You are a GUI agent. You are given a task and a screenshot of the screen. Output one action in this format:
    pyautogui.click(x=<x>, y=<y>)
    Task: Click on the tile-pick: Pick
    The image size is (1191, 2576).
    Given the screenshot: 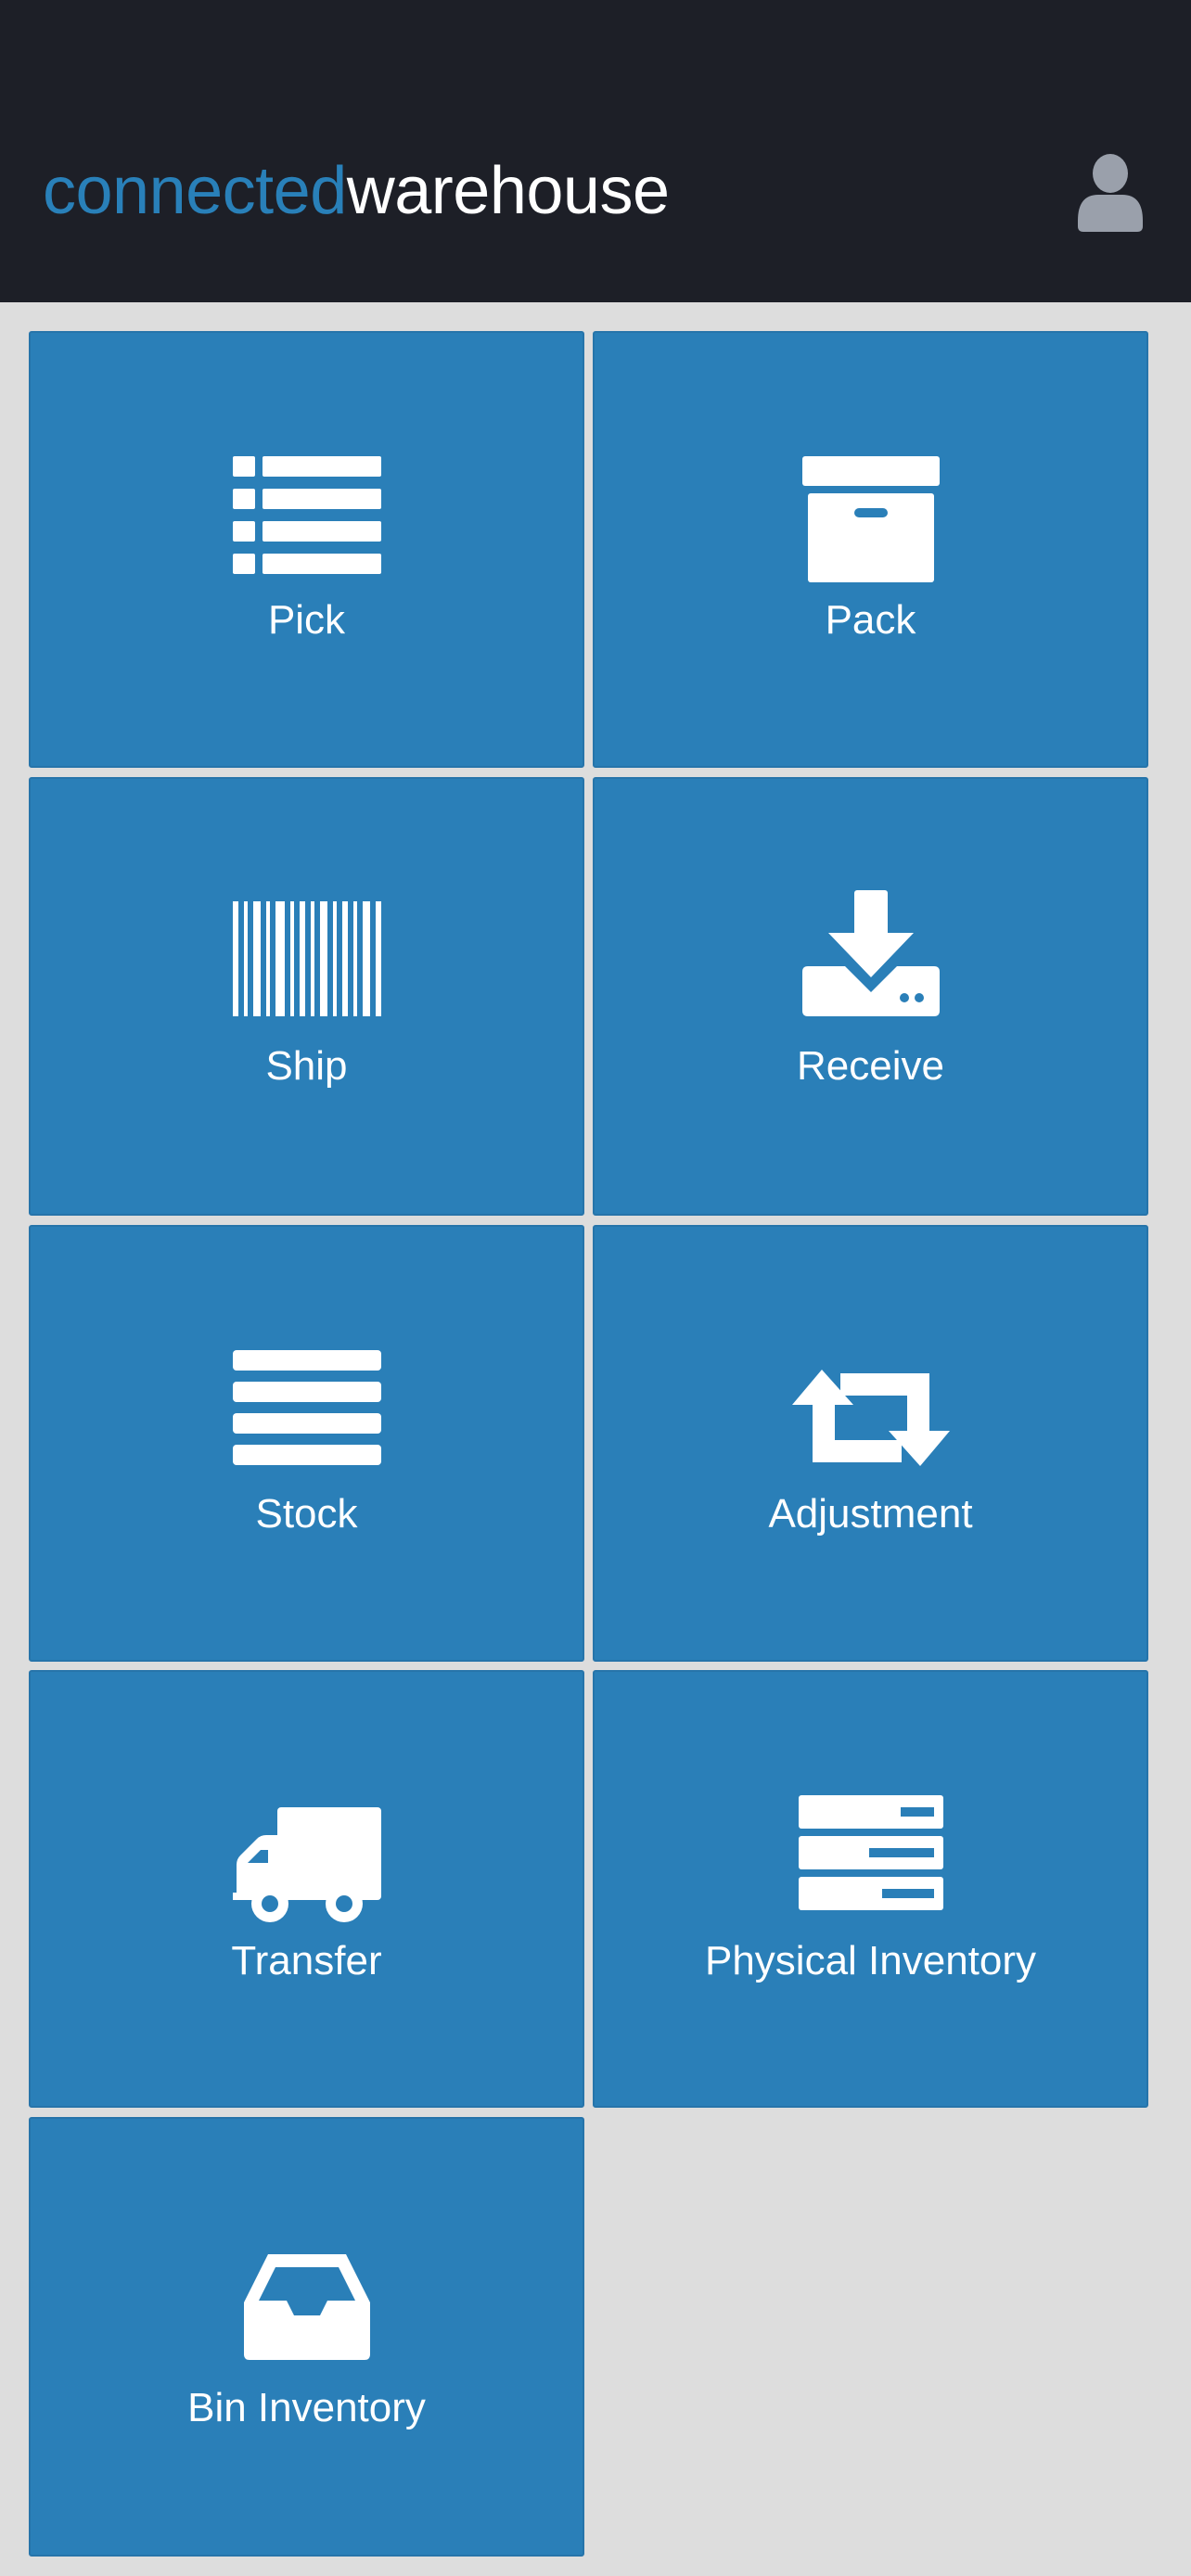 What is the action you would take?
    pyautogui.click(x=306, y=549)
    